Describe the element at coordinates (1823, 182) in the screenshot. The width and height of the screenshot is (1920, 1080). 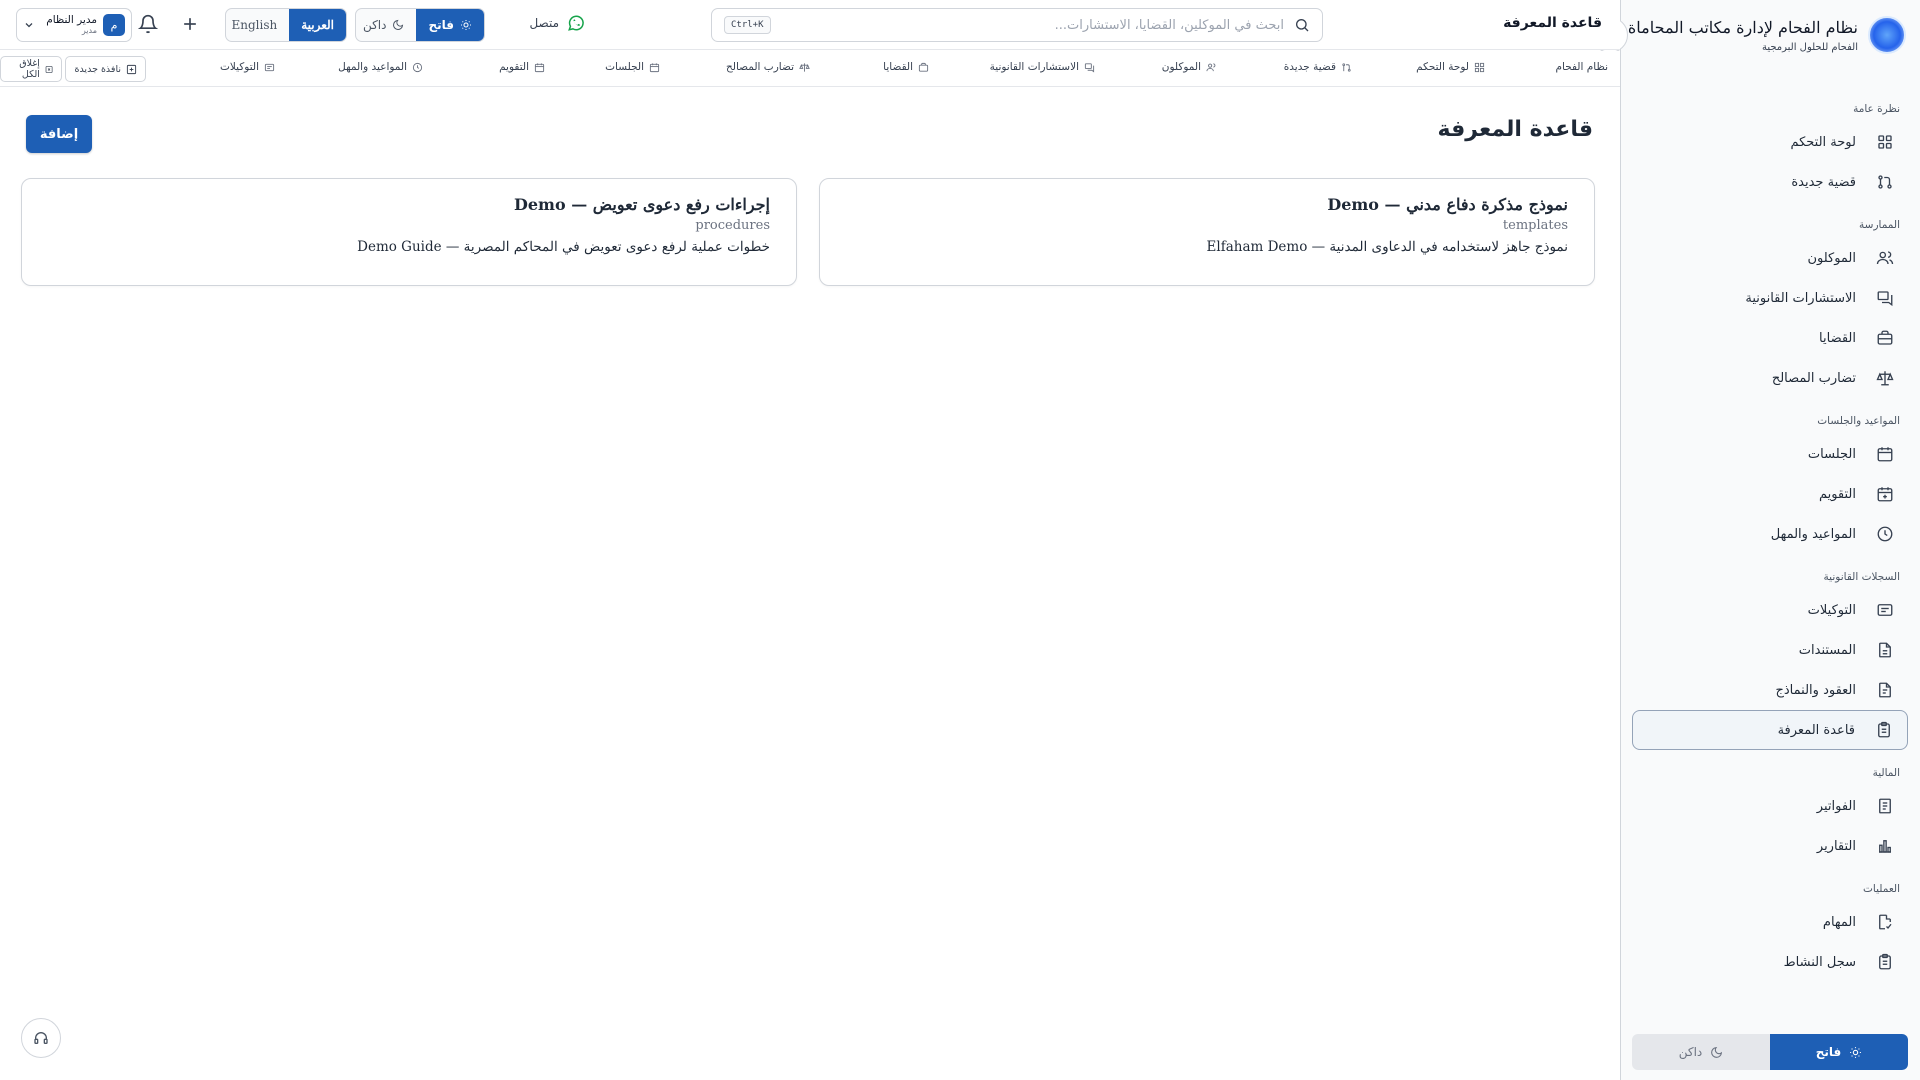
I see `sidebar-item-label: قضية جديدة` at that location.